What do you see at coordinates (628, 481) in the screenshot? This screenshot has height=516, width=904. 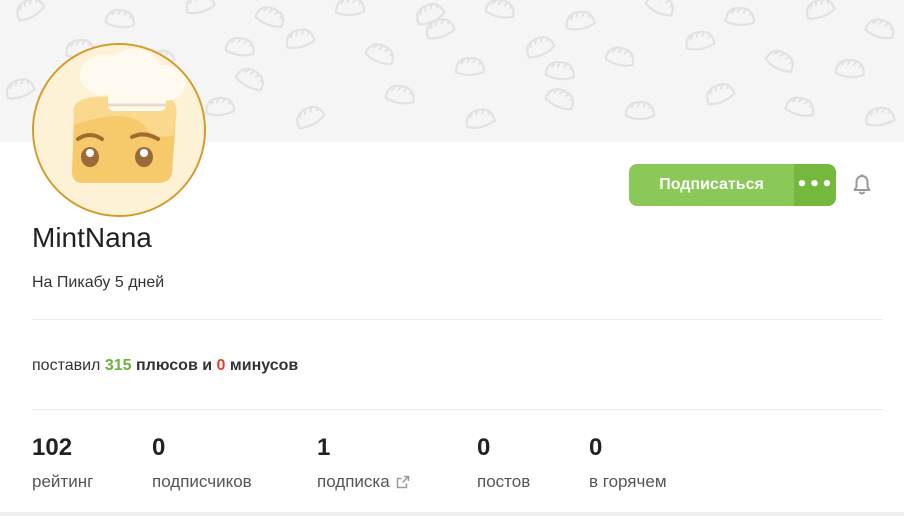 I see `stat-label: в горячем` at bounding box center [628, 481].